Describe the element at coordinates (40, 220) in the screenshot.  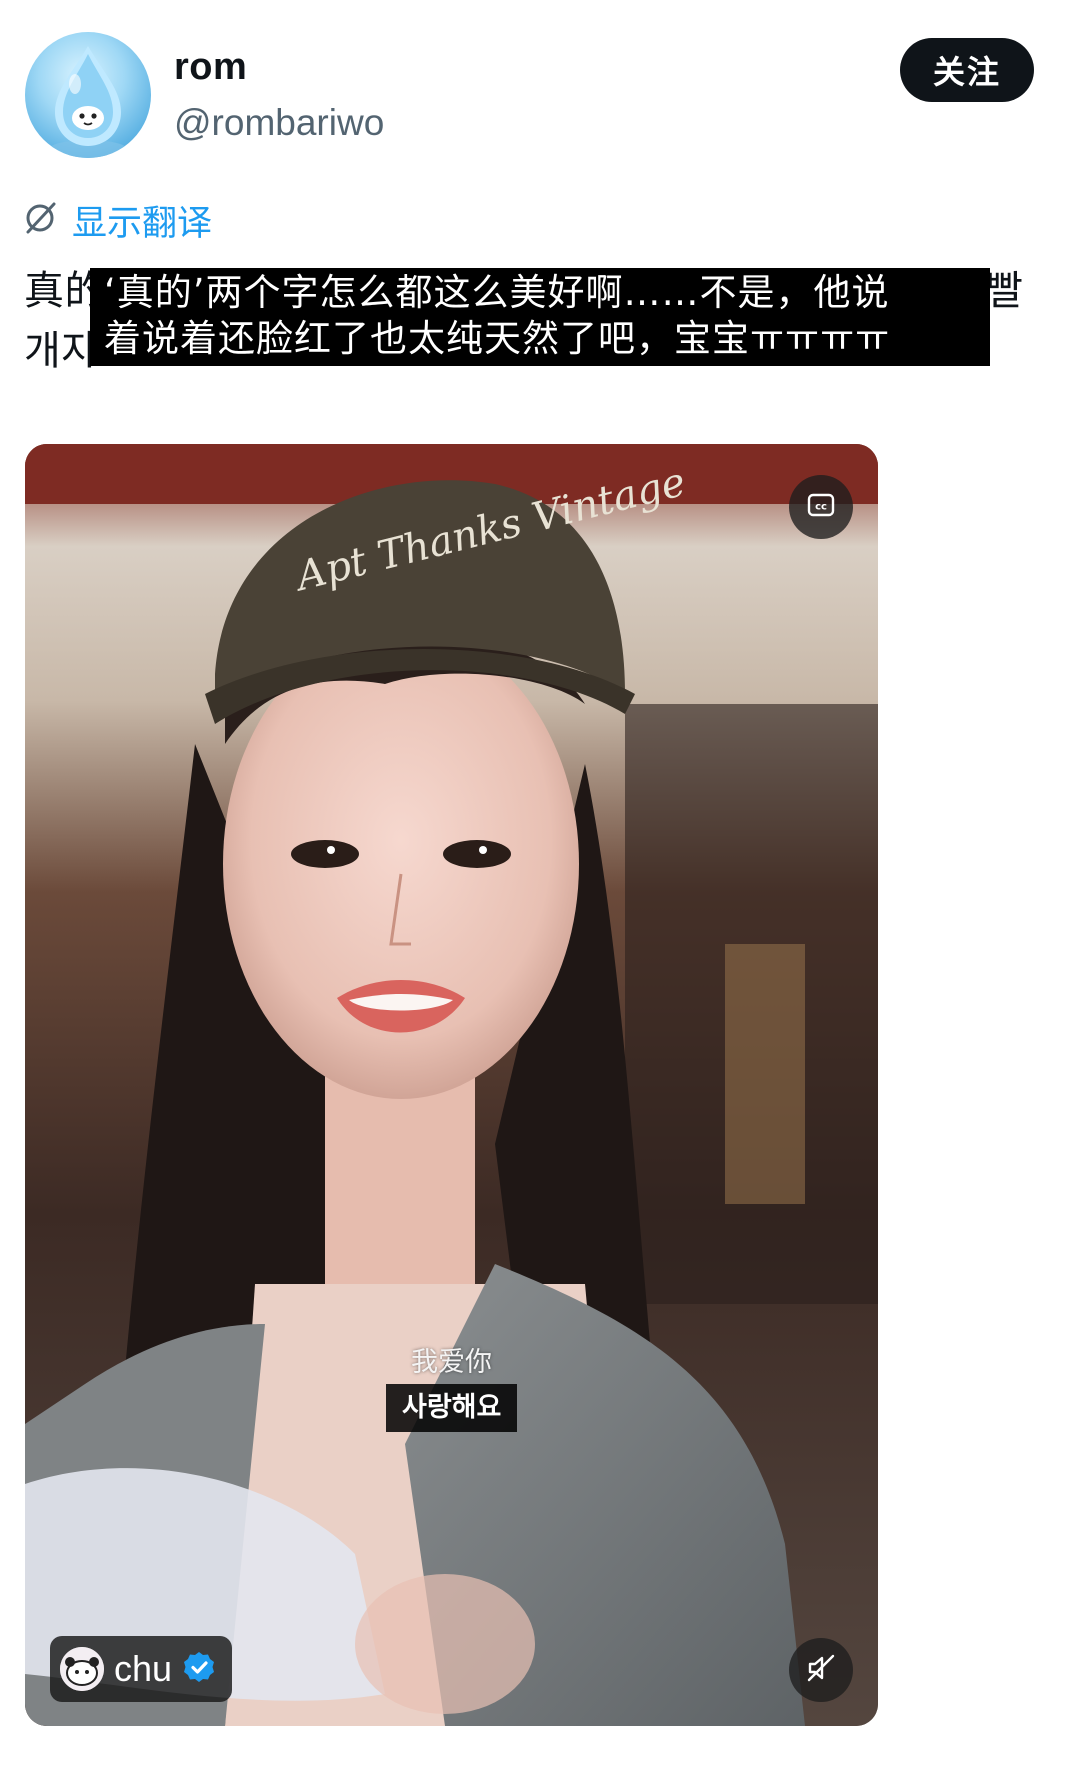
I see `globe-slash-icon` at that location.